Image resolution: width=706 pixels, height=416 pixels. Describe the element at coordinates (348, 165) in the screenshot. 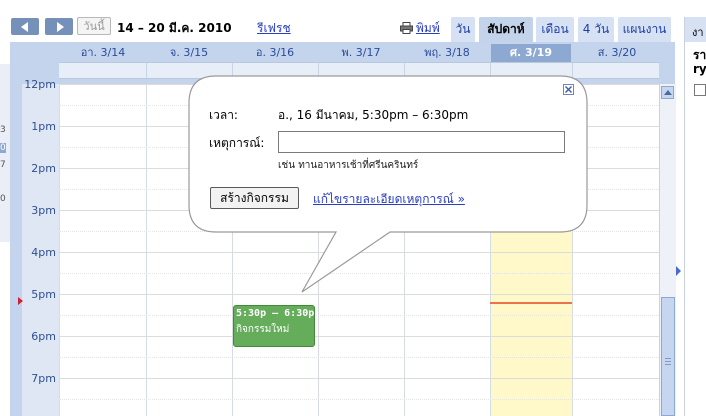

I see `input-hint: เช่น ทานอาหารเช้าที่ศรีนครินทร์` at that location.